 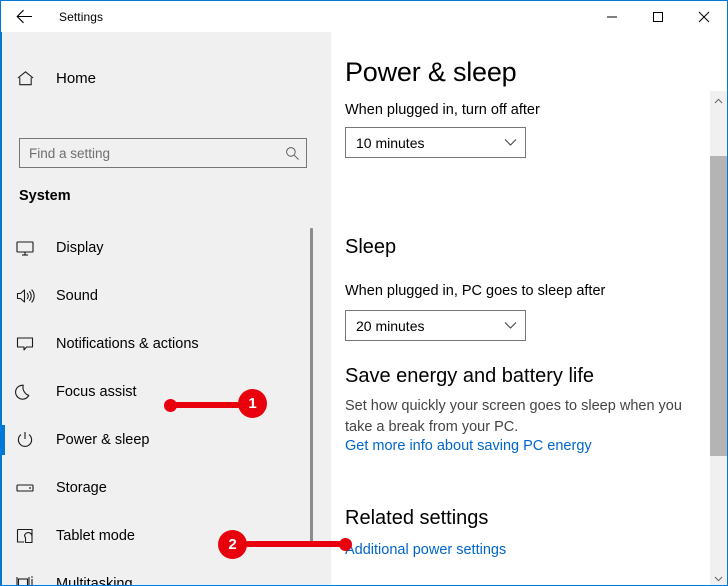 What do you see at coordinates (425, 550) in the screenshot?
I see `additional-power-settings-link: Additional power settings` at bounding box center [425, 550].